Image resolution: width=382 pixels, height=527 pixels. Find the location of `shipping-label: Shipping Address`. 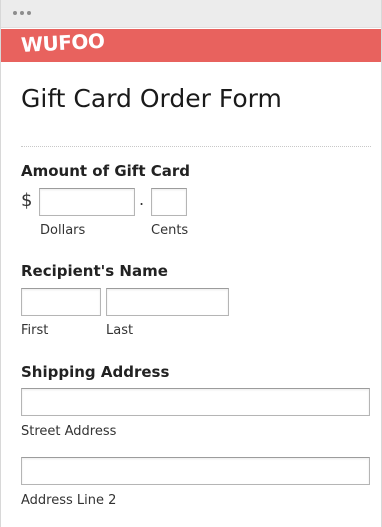

shipping-label: Shipping Address is located at coordinates (95, 372).